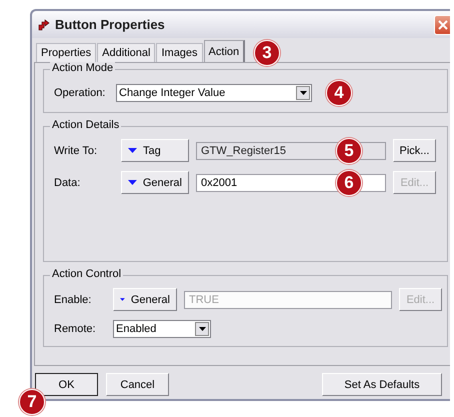 Image resolution: width=454 pixels, height=417 pixels. What do you see at coordinates (288, 299) in the screenshot?
I see `text-field: TRUE` at bounding box center [288, 299].